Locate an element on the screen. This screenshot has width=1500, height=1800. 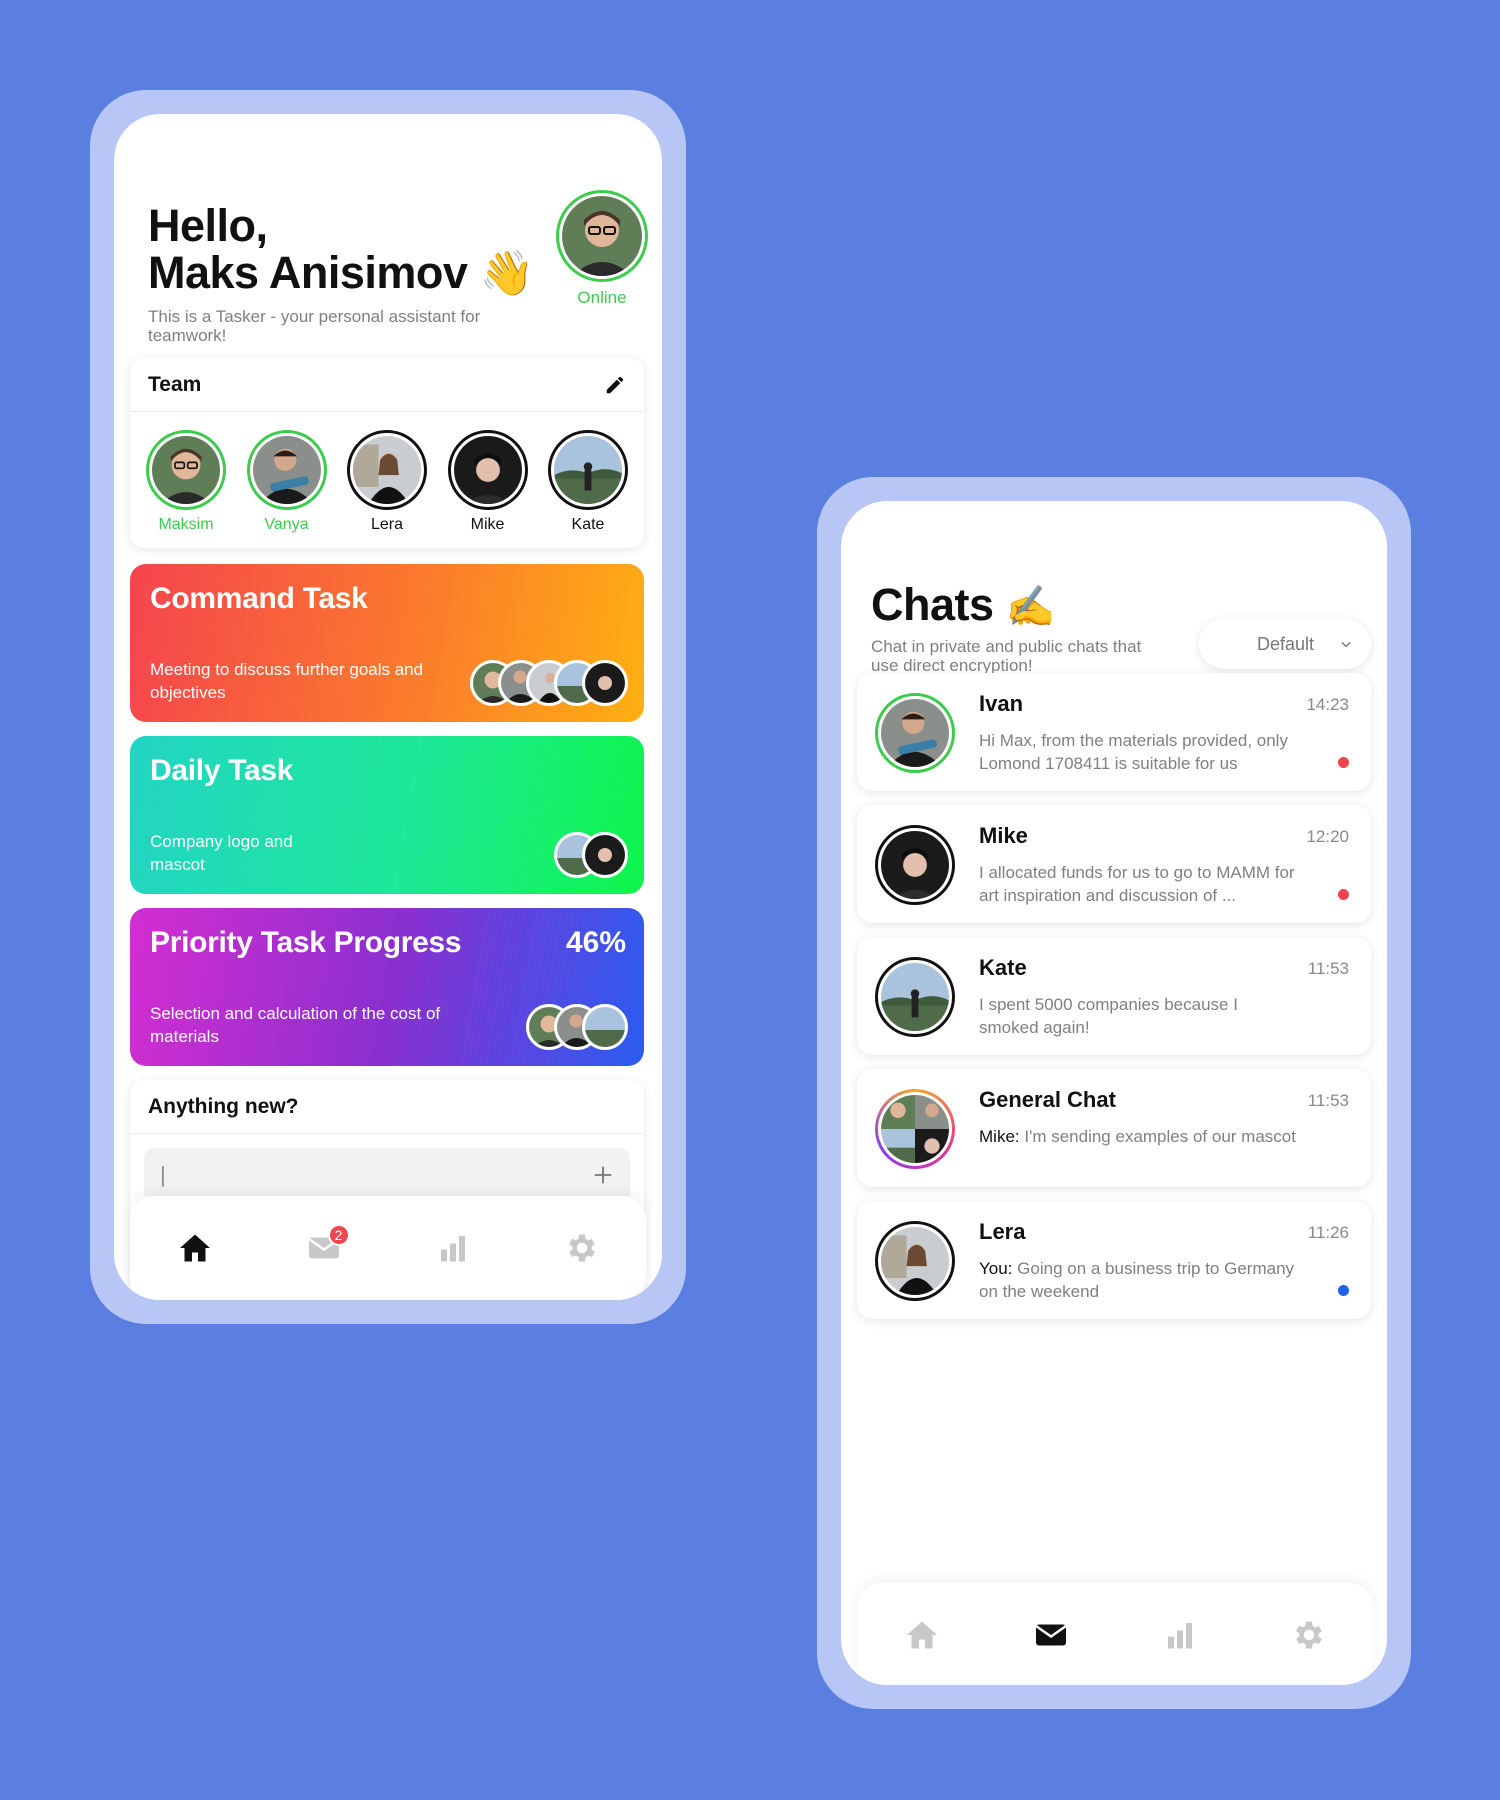
member-name: Maksim is located at coordinates (186, 524).